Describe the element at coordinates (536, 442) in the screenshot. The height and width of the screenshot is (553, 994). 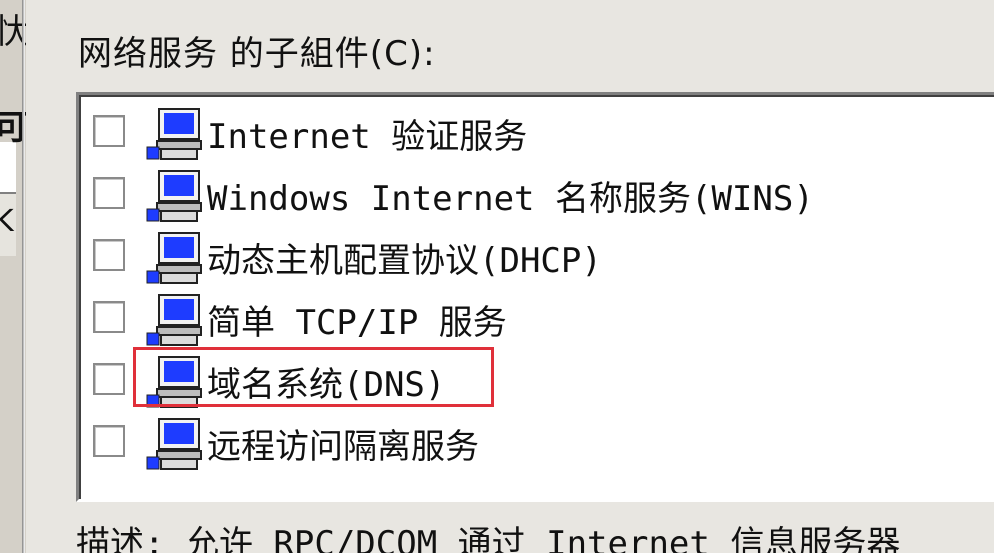
I see `list-item-quarantine: 远程访问隔离服务` at that location.